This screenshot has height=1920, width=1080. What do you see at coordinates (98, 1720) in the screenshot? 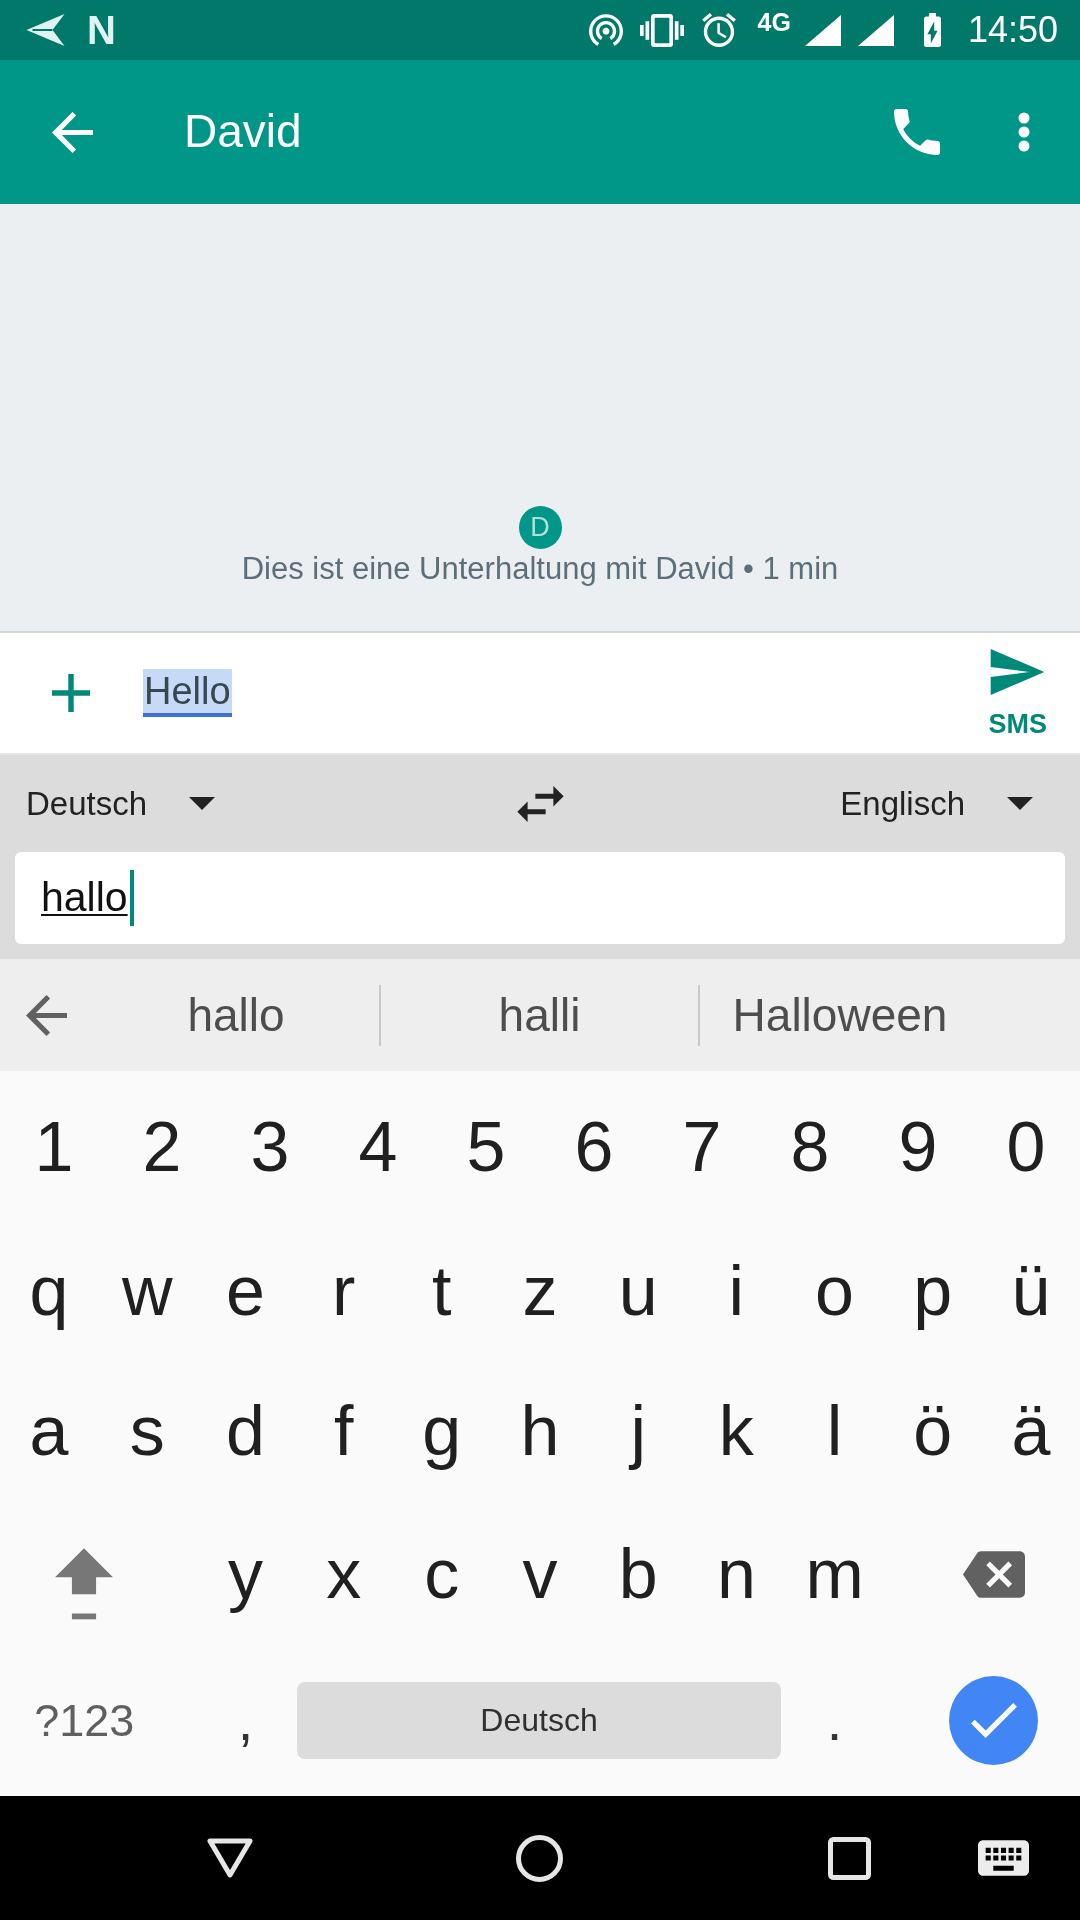
I see `symbols-key: ?123` at bounding box center [98, 1720].